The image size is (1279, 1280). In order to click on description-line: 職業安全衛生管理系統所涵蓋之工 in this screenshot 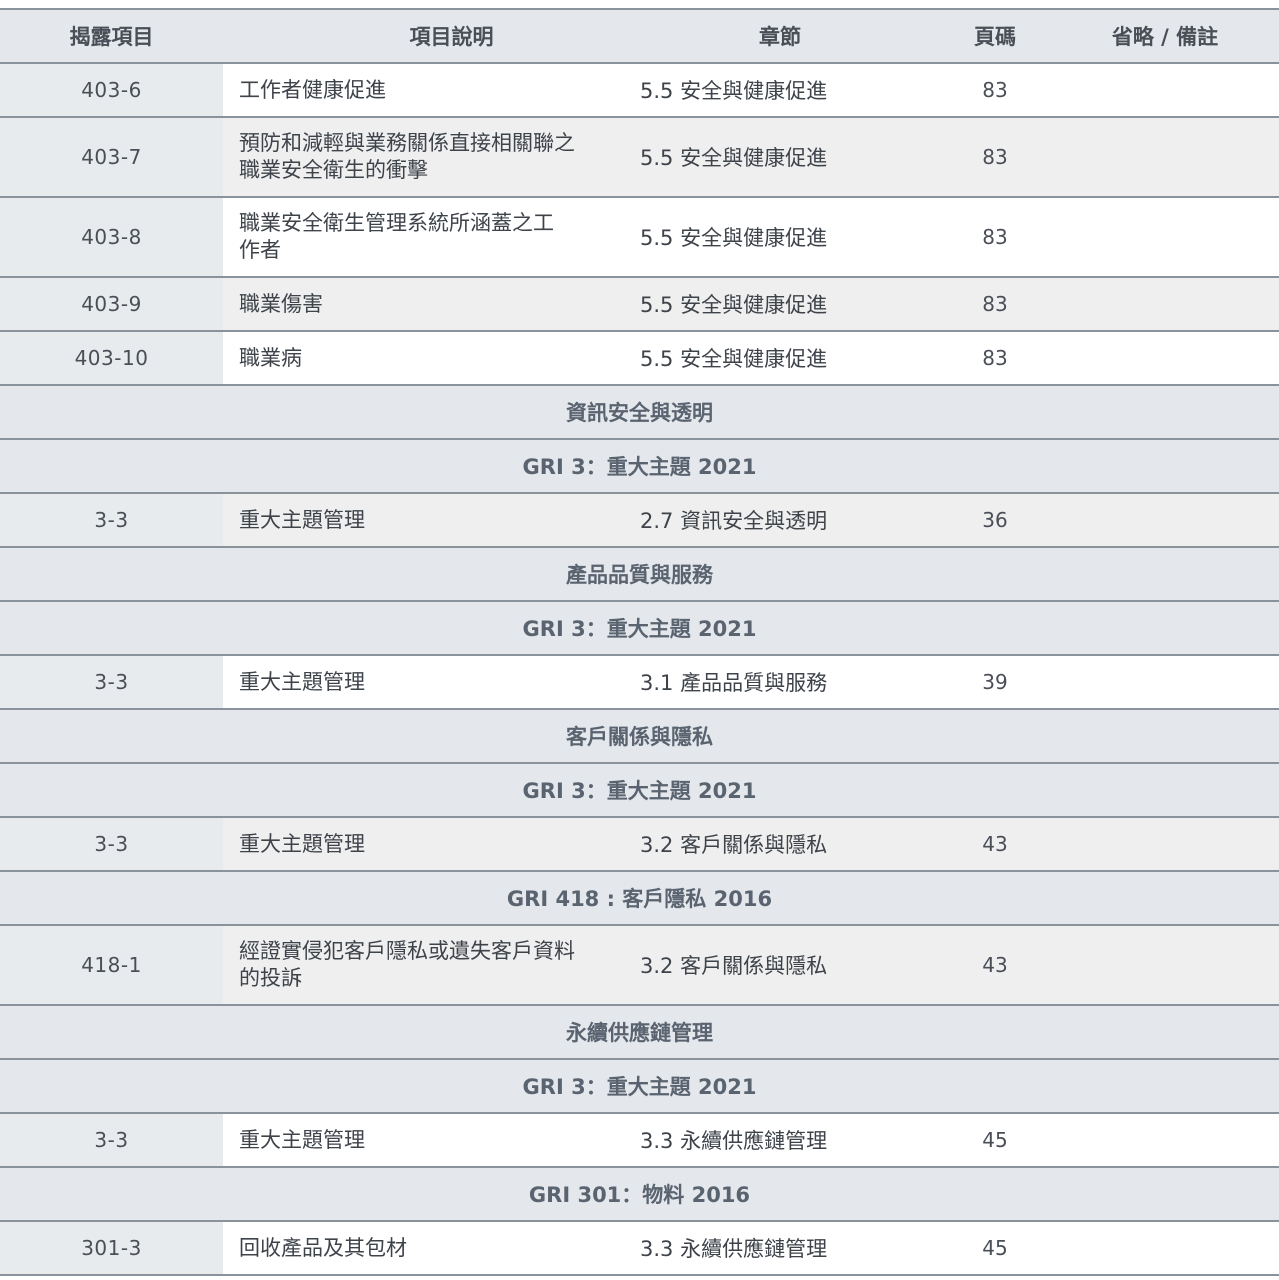, I will do `click(396, 223)`.